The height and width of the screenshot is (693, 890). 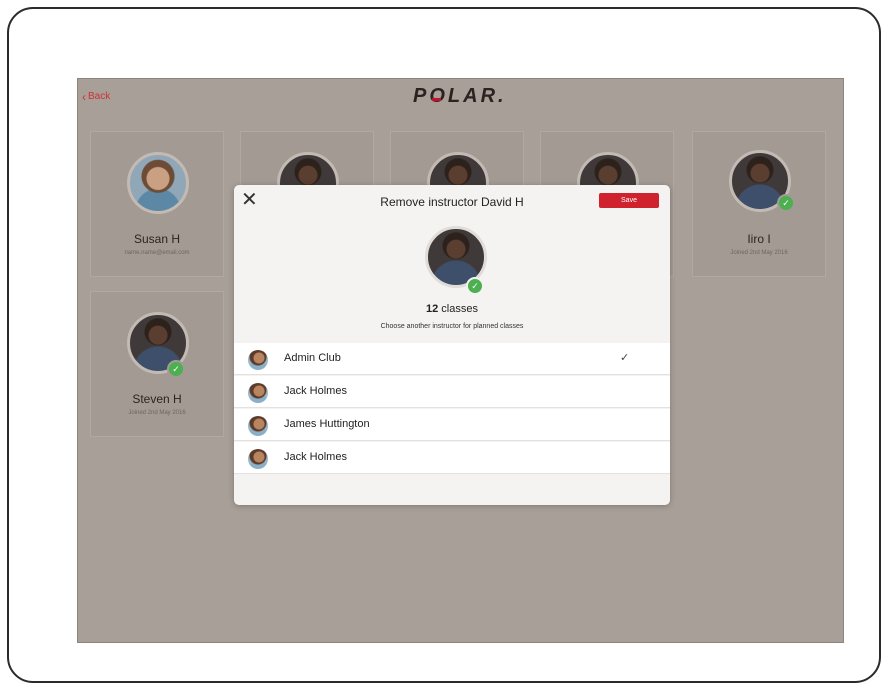 What do you see at coordinates (312, 358) in the screenshot?
I see `instructor-name: Admin Club` at bounding box center [312, 358].